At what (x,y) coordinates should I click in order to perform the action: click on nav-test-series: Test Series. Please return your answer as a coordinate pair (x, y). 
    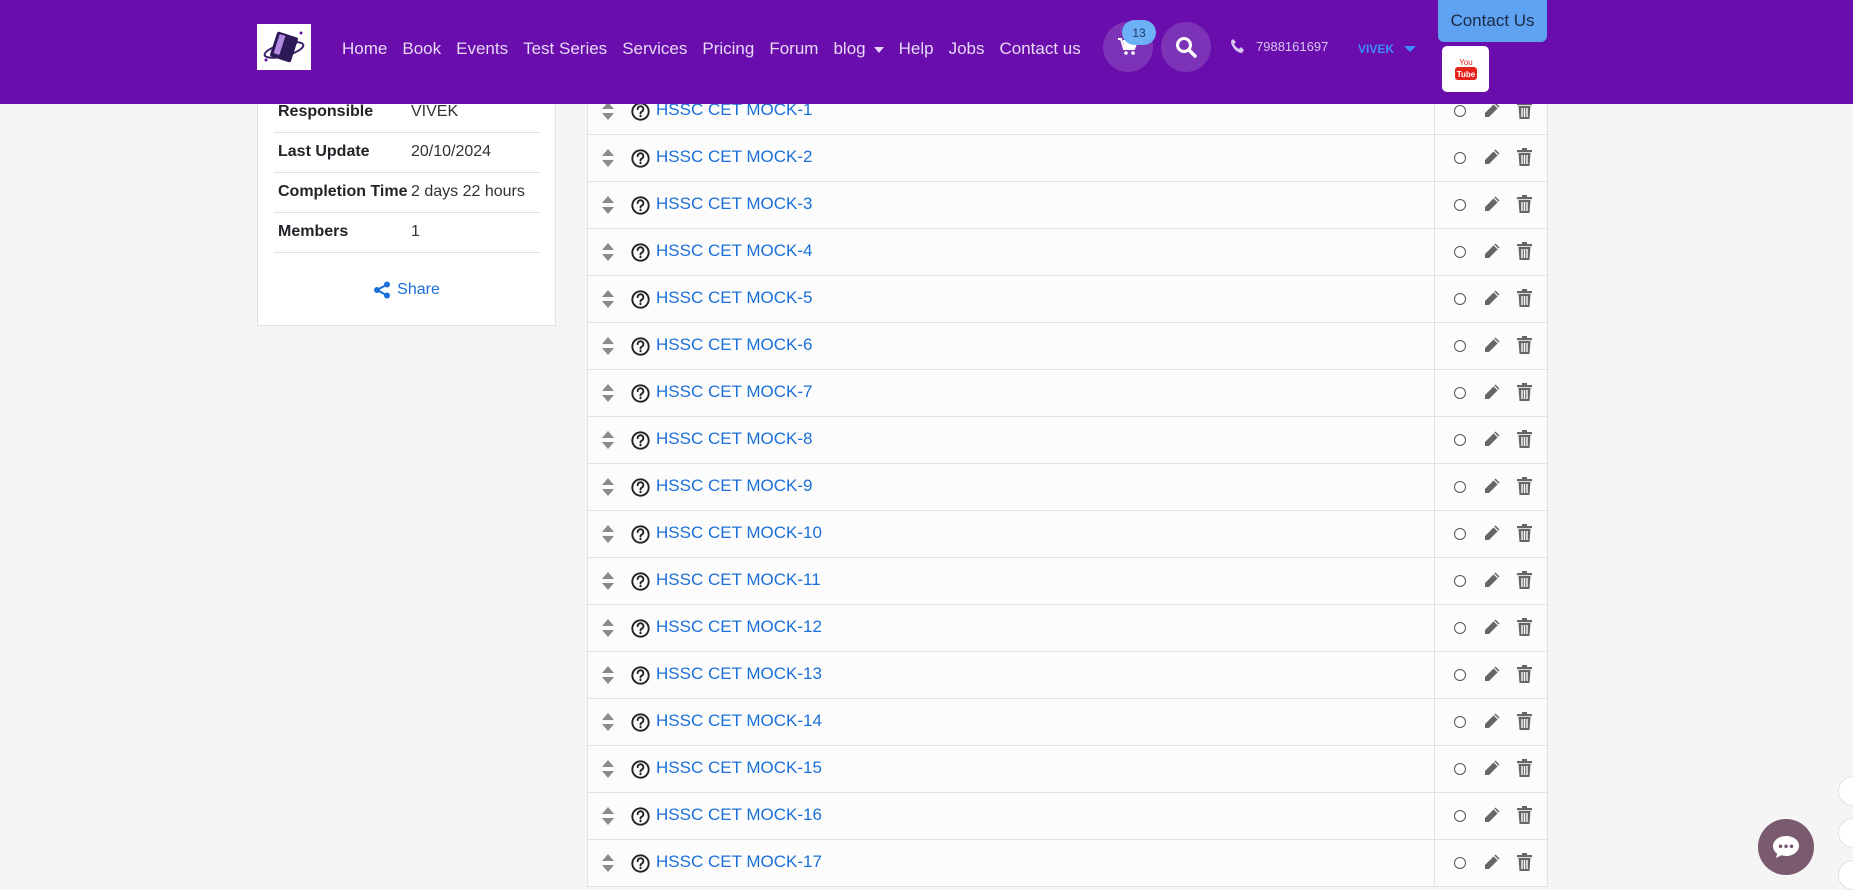
    Looking at the image, I should click on (565, 49).